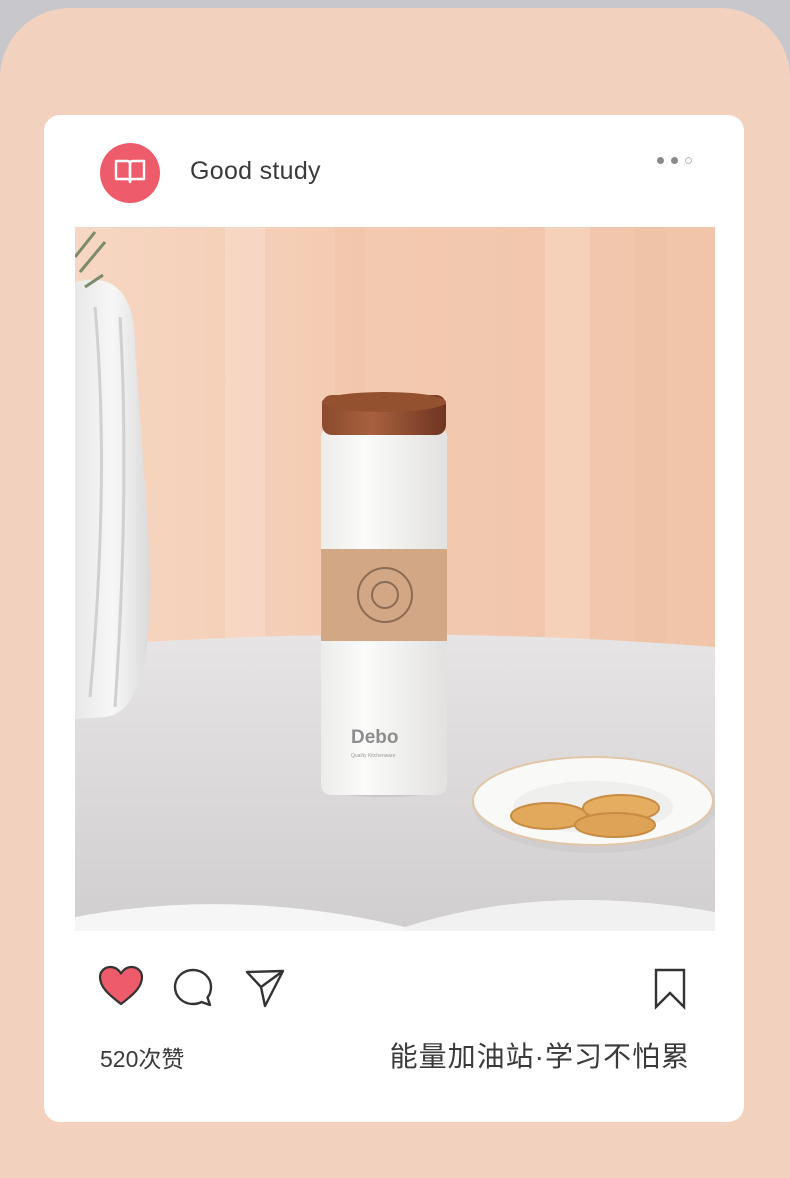 This screenshot has height=1178, width=790. I want to click on action-bar, so click(394, 990).